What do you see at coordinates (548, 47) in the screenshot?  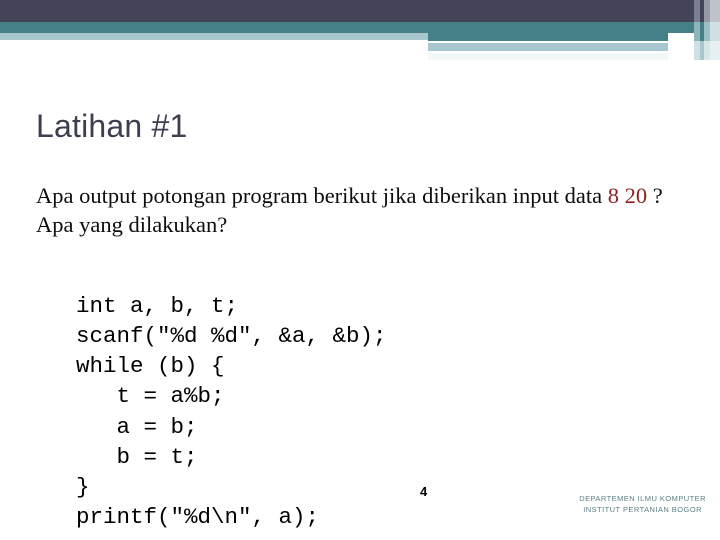 I see `header-lightblue-right-band` at bounding box center [548, 47].